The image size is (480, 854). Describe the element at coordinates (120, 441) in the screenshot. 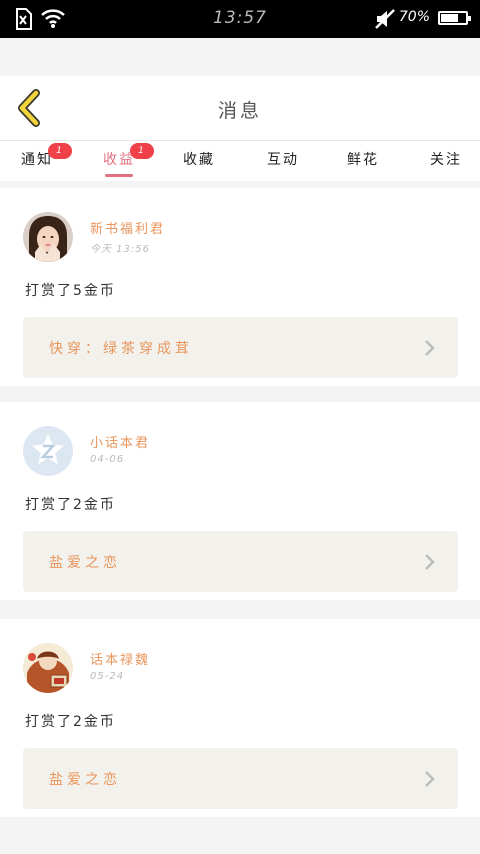

I see `sender-name: 小话本君` at that location.